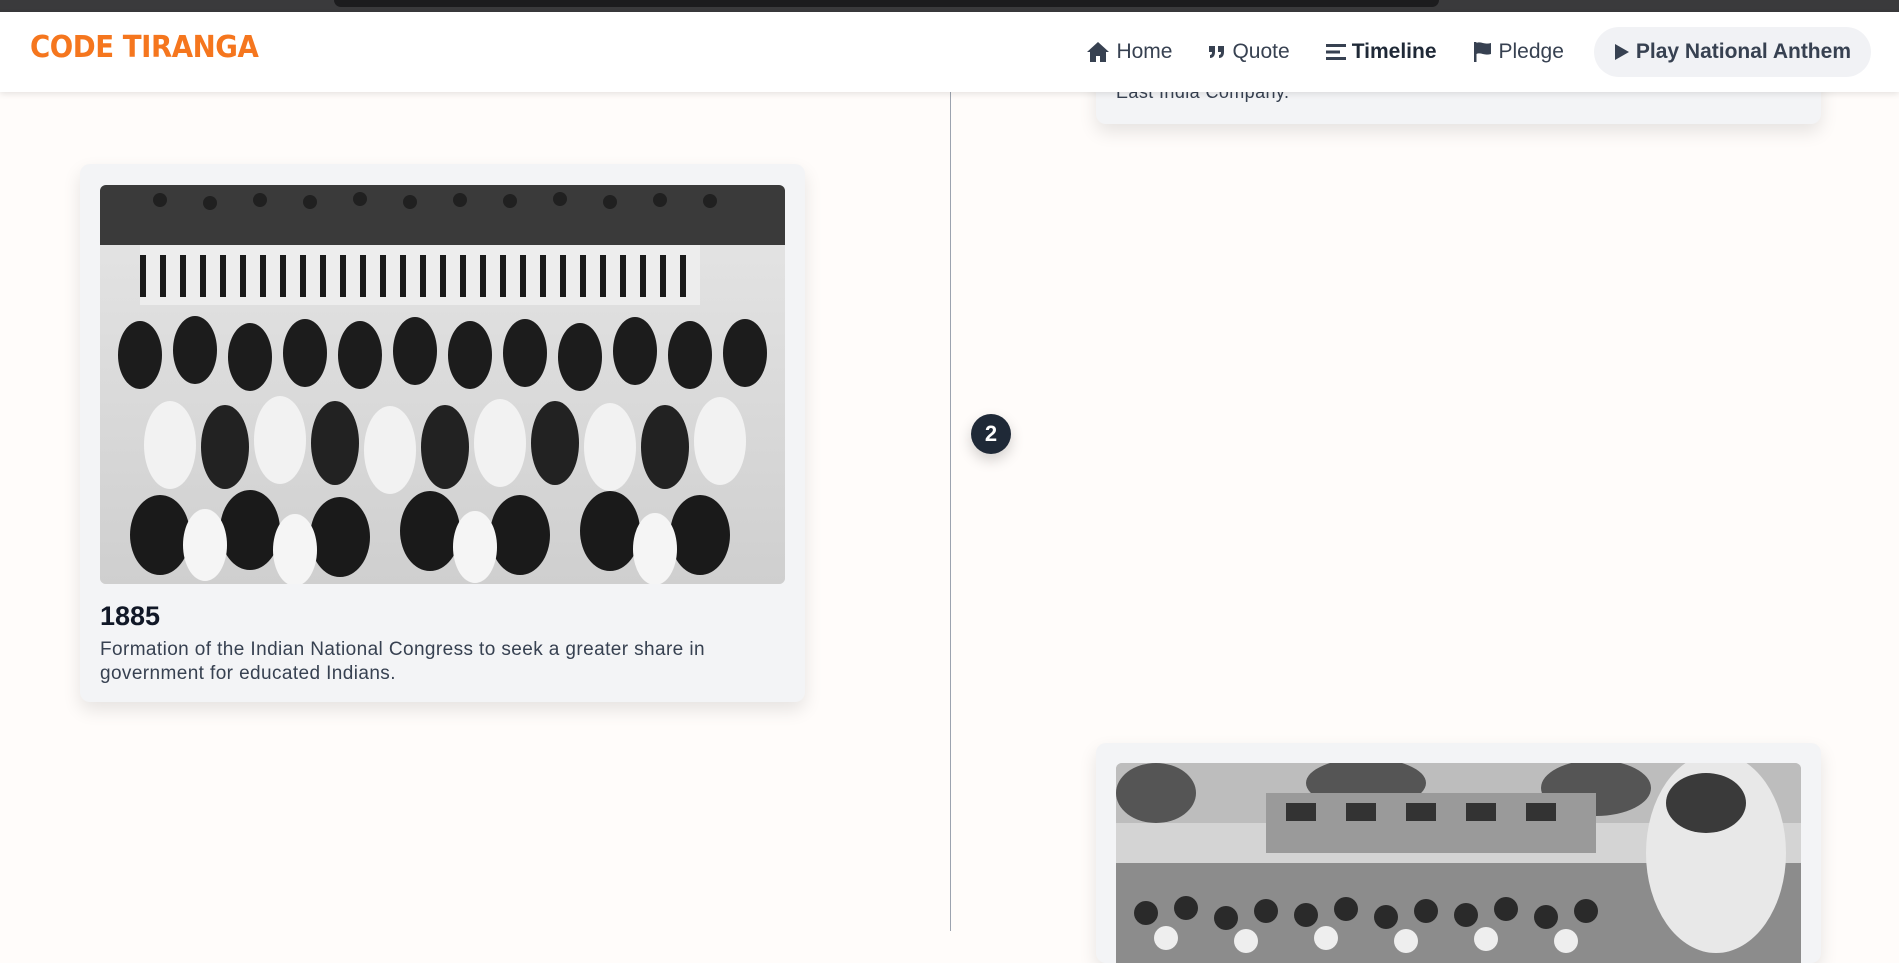  What do you see at coordinates (144, 47) in the screenshot?
I see `brand-logo: CODE TIRANGA` at bounding box center [144, 47].